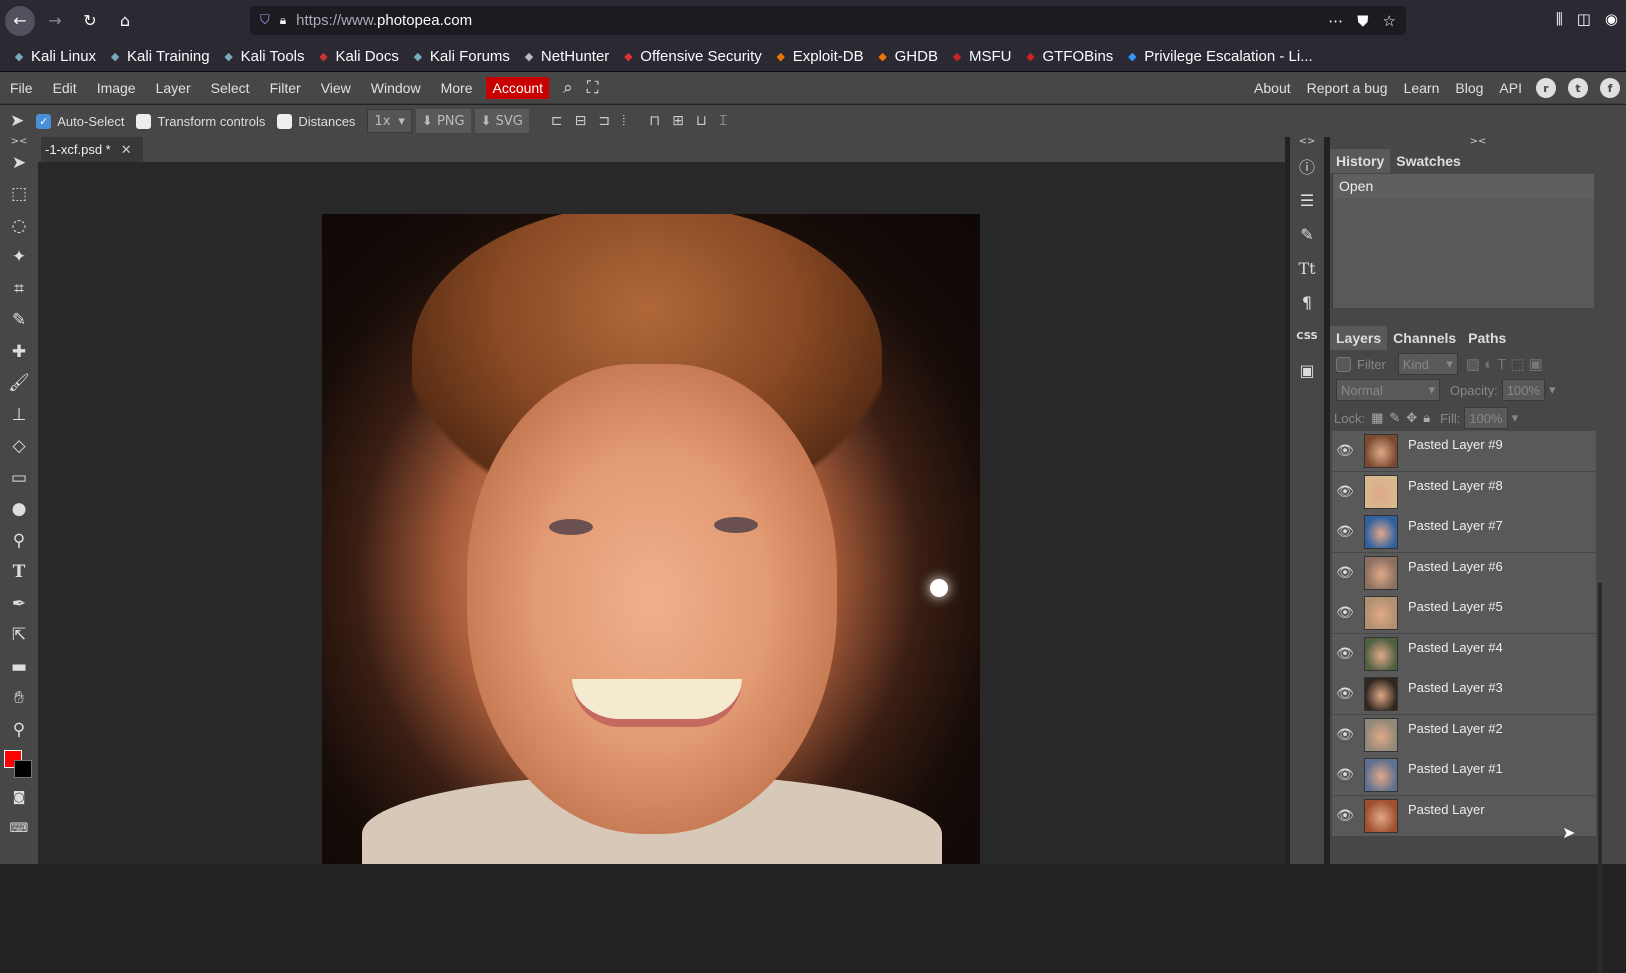 Image resolution: width=1626 pixels, height=973 pixels. I want to click on expand-toggle-icon: <>, so click(1307, 143).